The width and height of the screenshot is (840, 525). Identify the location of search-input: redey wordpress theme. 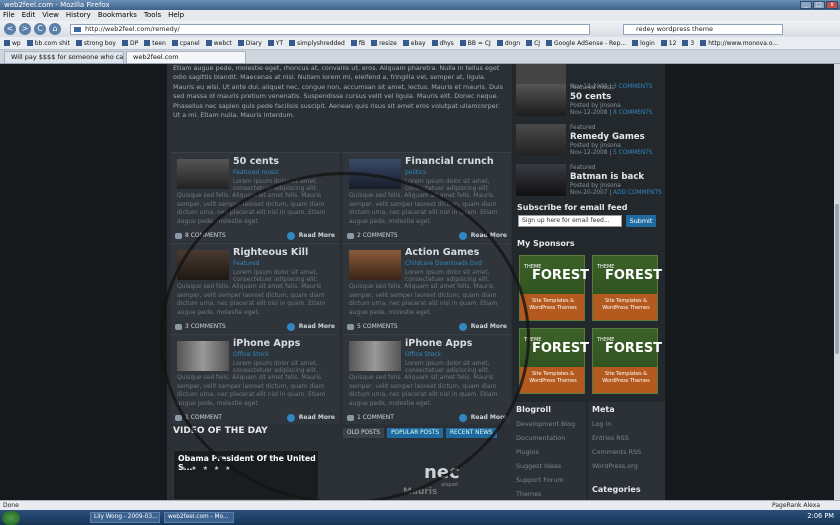
(703, 29).